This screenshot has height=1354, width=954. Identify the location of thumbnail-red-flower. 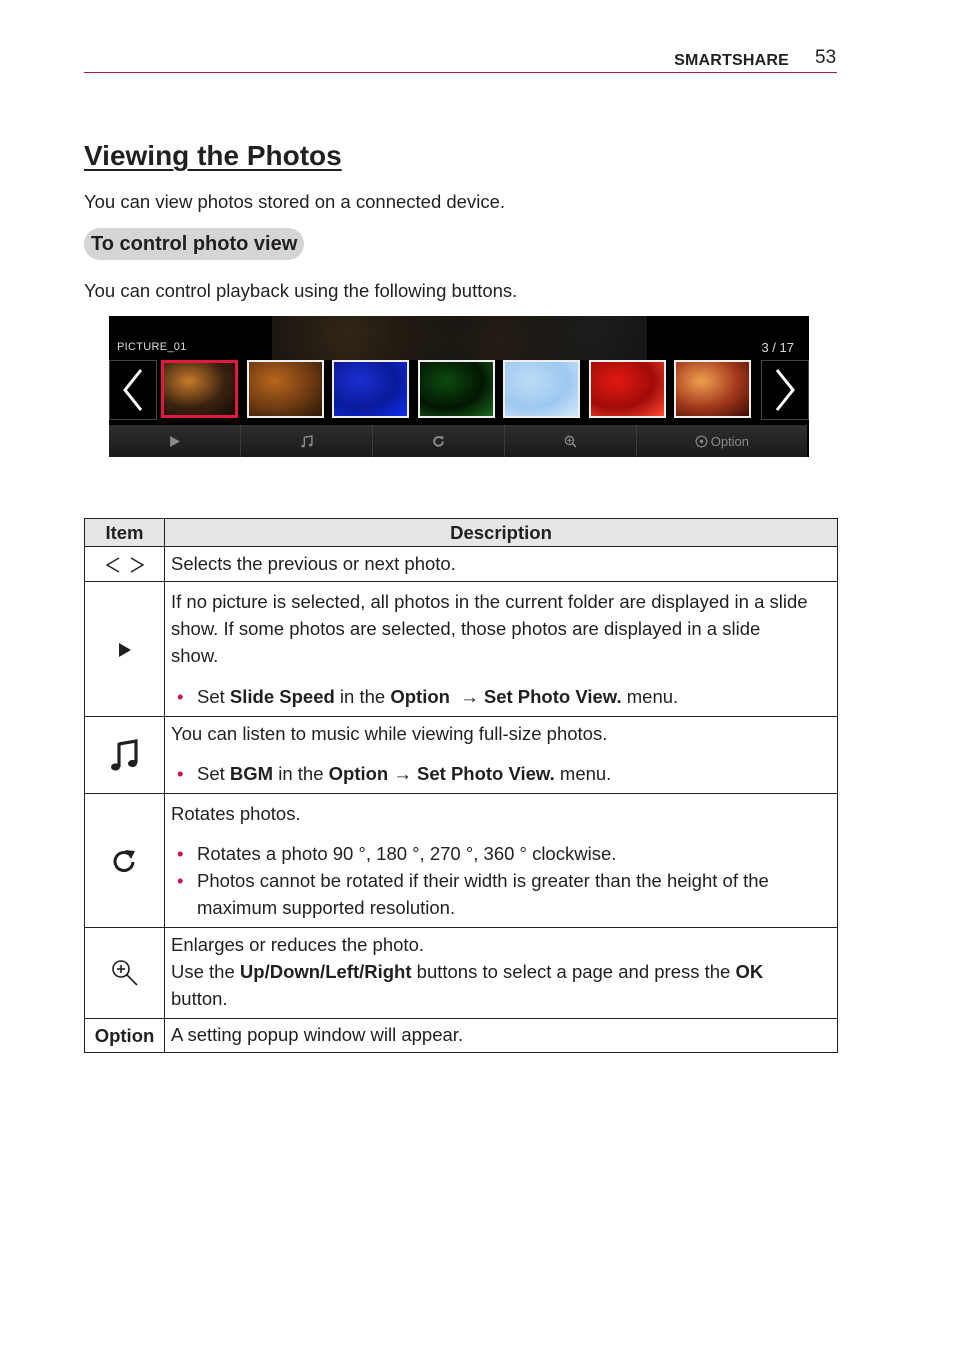
(627, 389).